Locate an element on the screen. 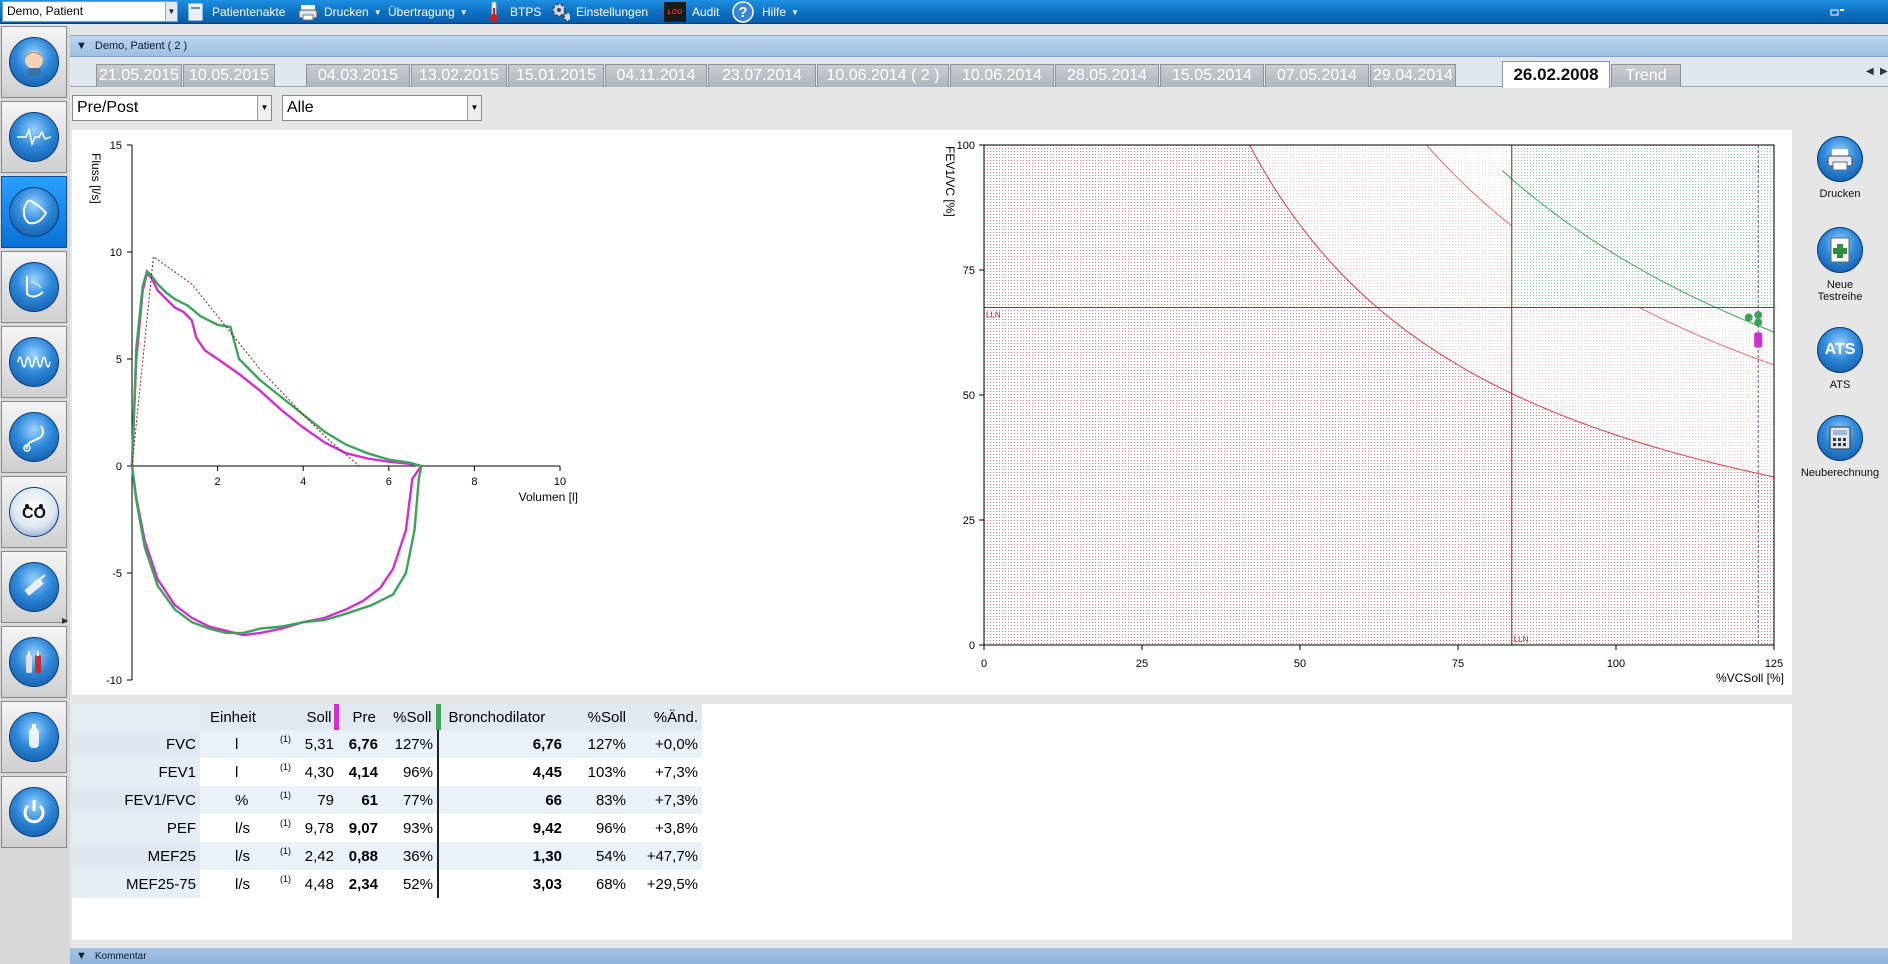 Image resolution: width=1888 pixels, height=964 pixels. pre-percent-soll-cell: 127% is located at coordinates (412, 744).